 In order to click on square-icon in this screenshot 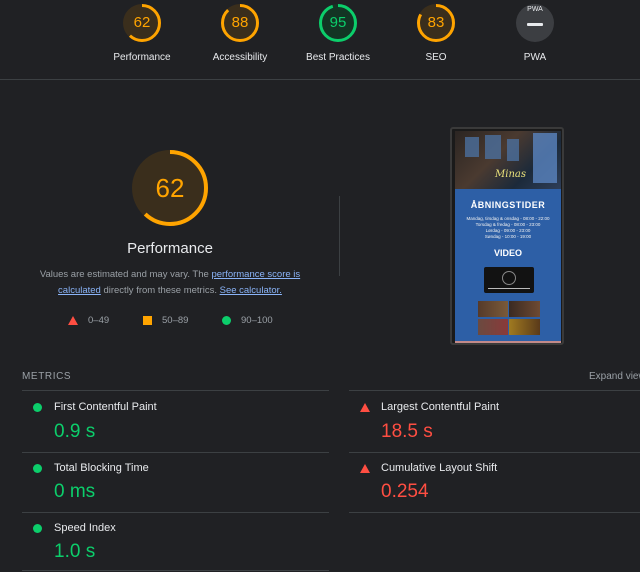, I will do `click(147, 320)`.